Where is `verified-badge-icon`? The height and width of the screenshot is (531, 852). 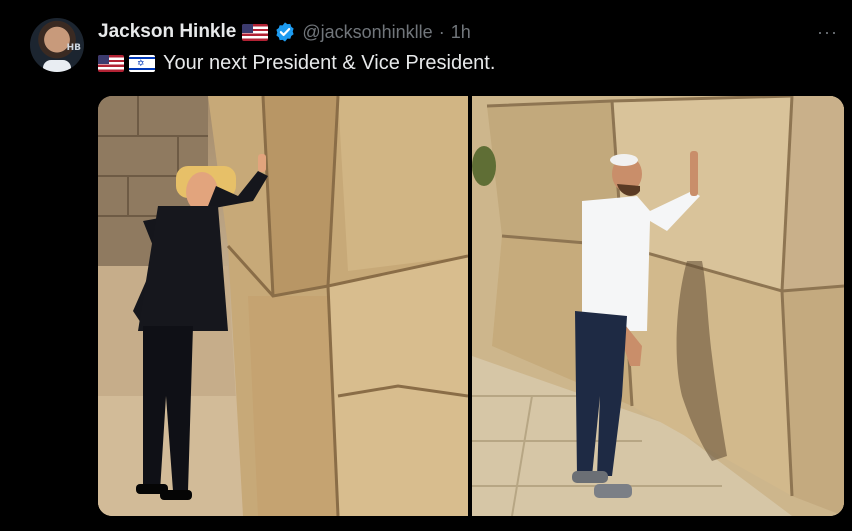 verified-badge-icon is located at coordinates (285, 32).